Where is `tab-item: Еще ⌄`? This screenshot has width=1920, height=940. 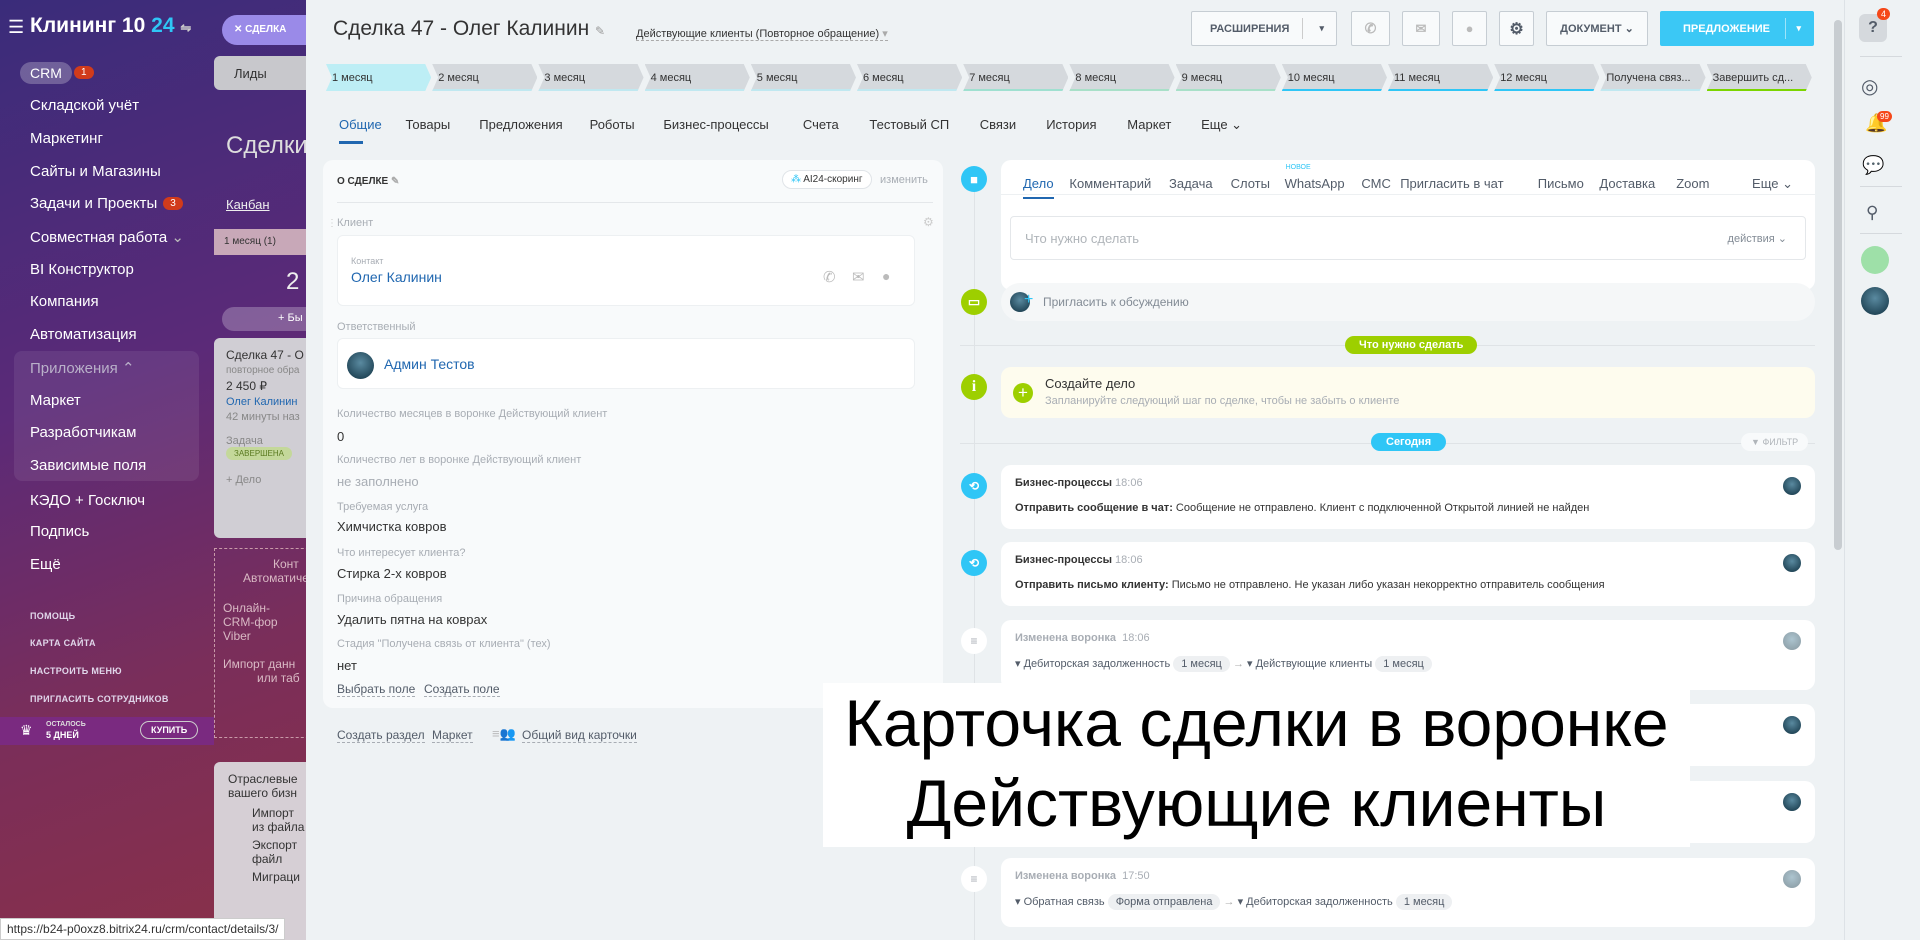 tab-item: Еще ⌄ is located at coordinates (1221, 125).